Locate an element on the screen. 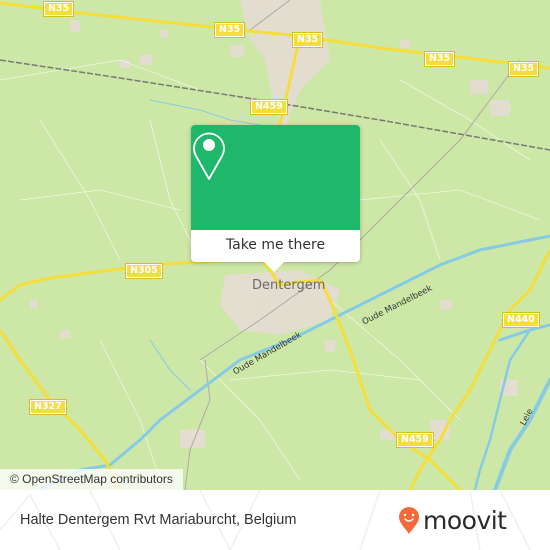 The height and width of the screenshot is (550, 550). stop-name-title: Halte Dentergem Rvt Mariaburcht, Belgium is located at coordinates (158, 520).